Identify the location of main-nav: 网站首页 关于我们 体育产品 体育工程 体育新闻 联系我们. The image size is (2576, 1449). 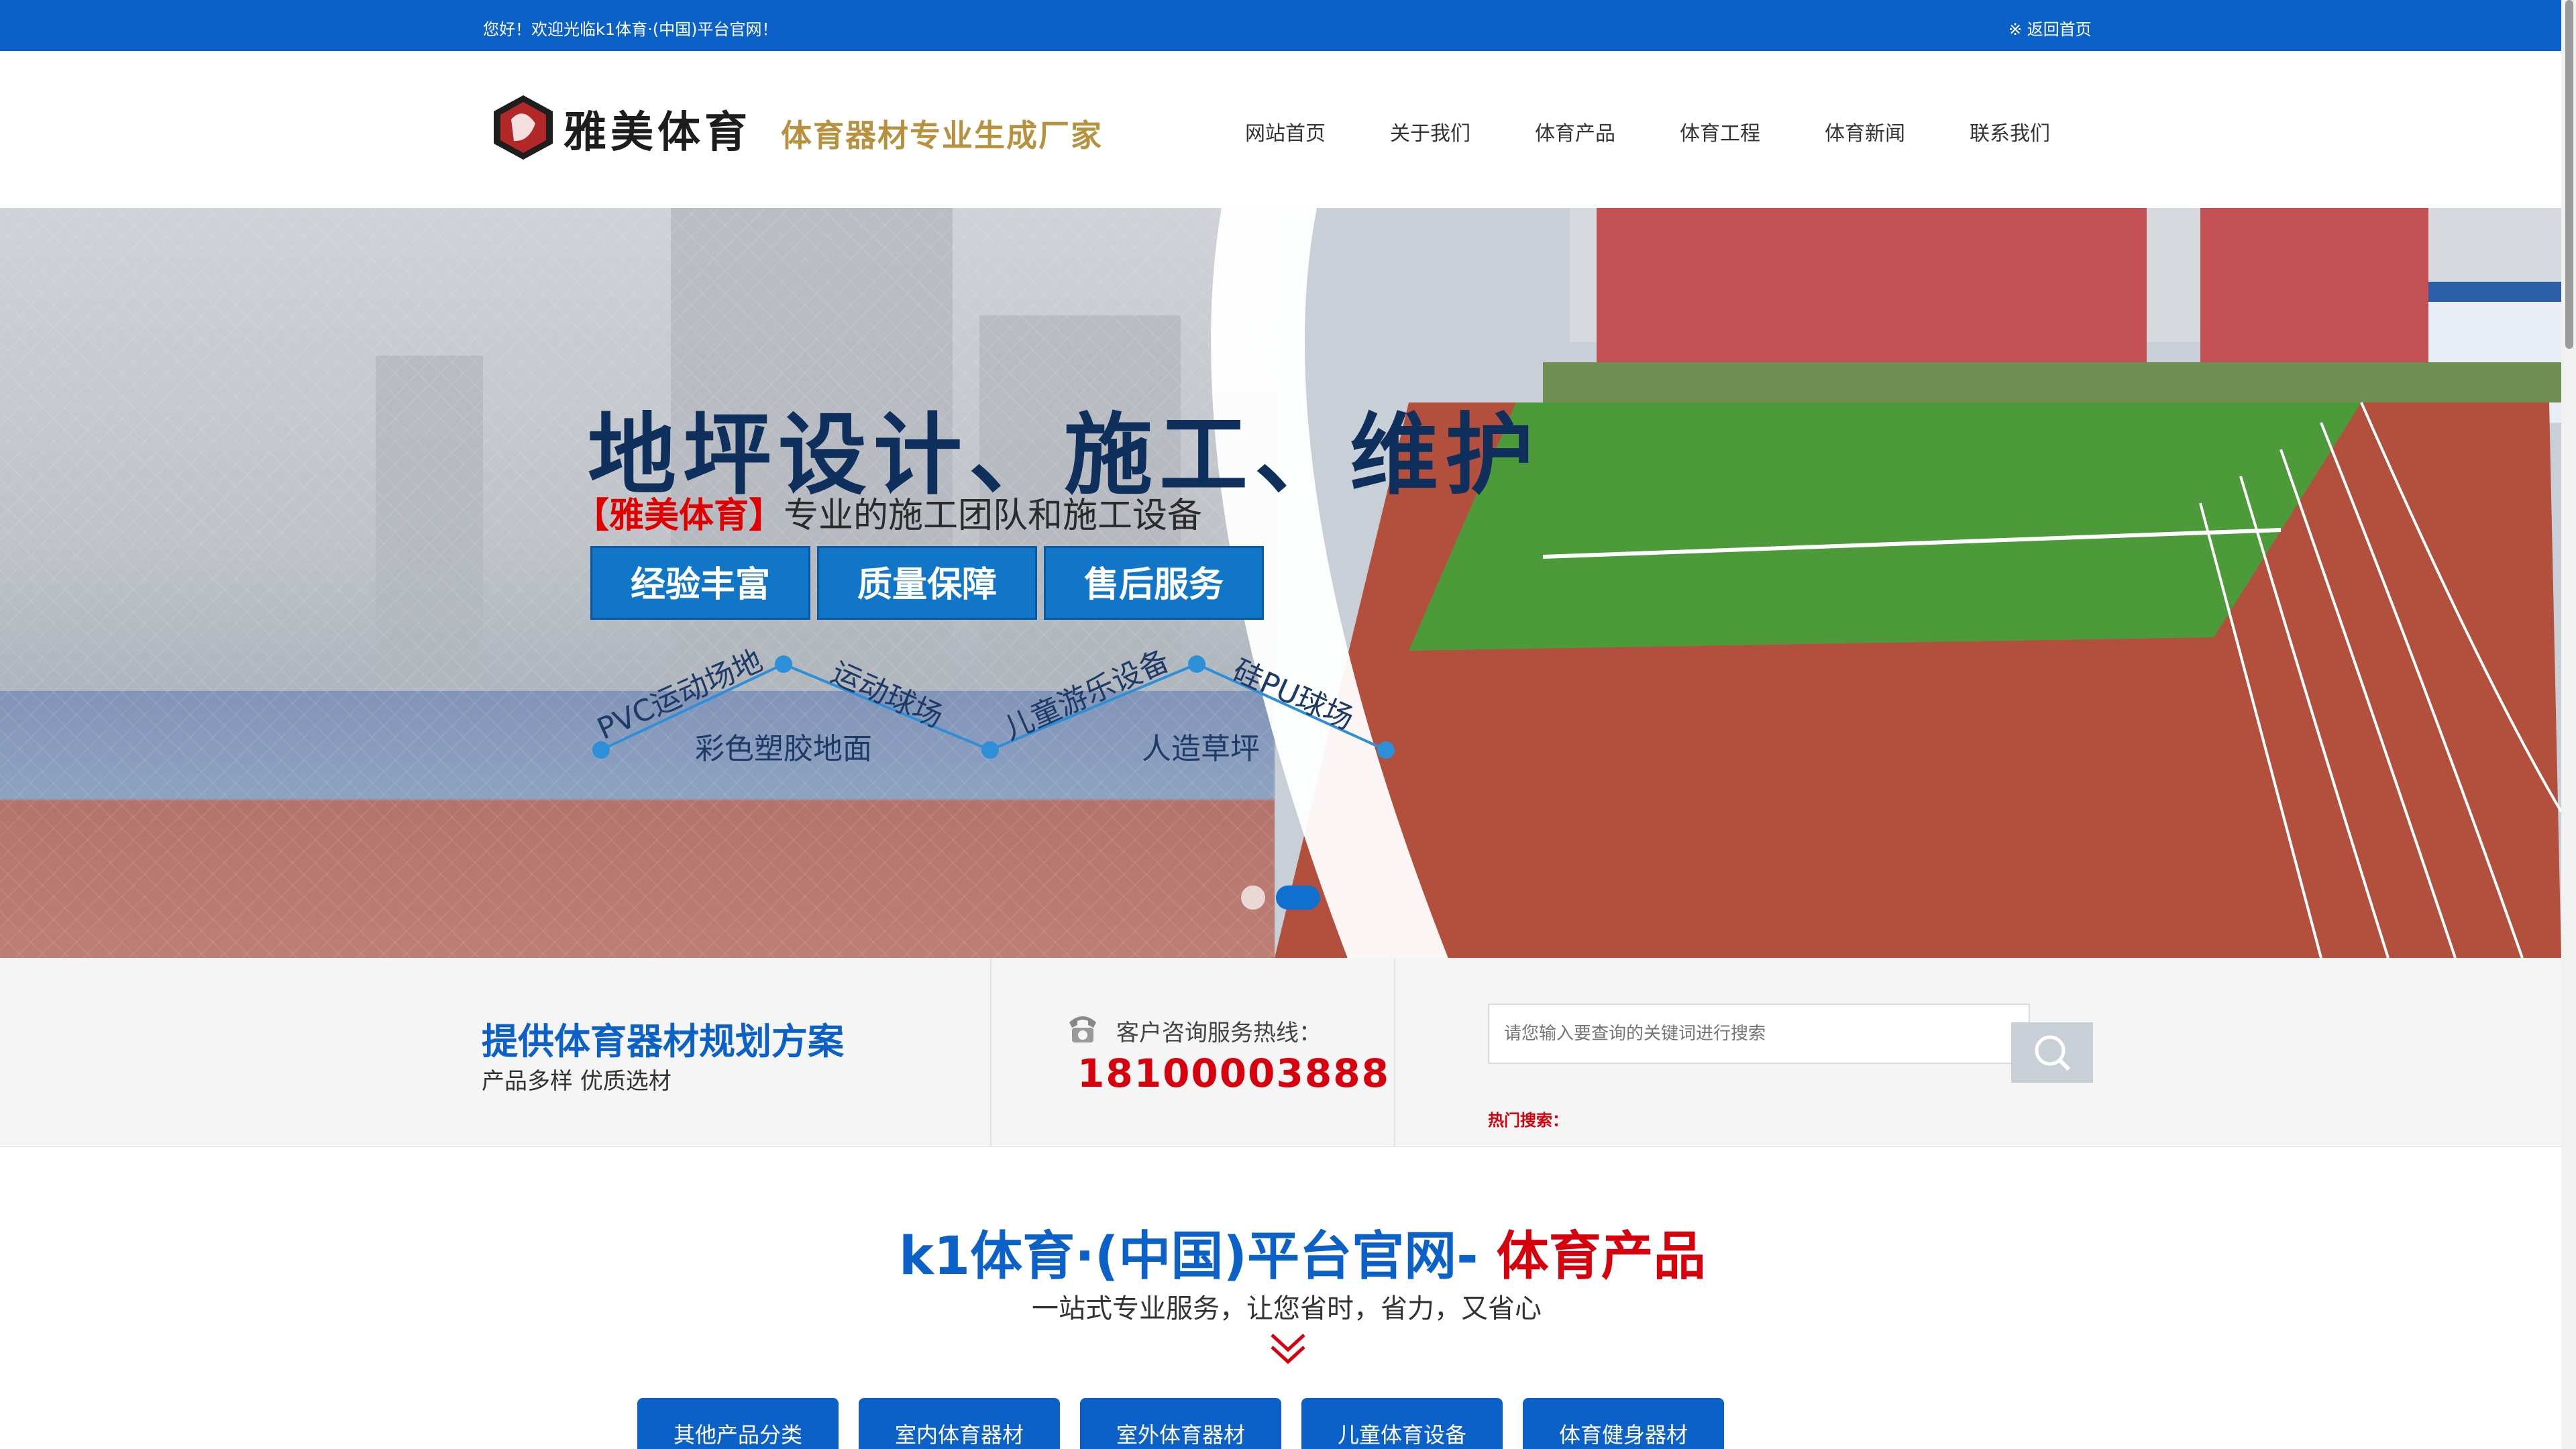
(1679, 131).